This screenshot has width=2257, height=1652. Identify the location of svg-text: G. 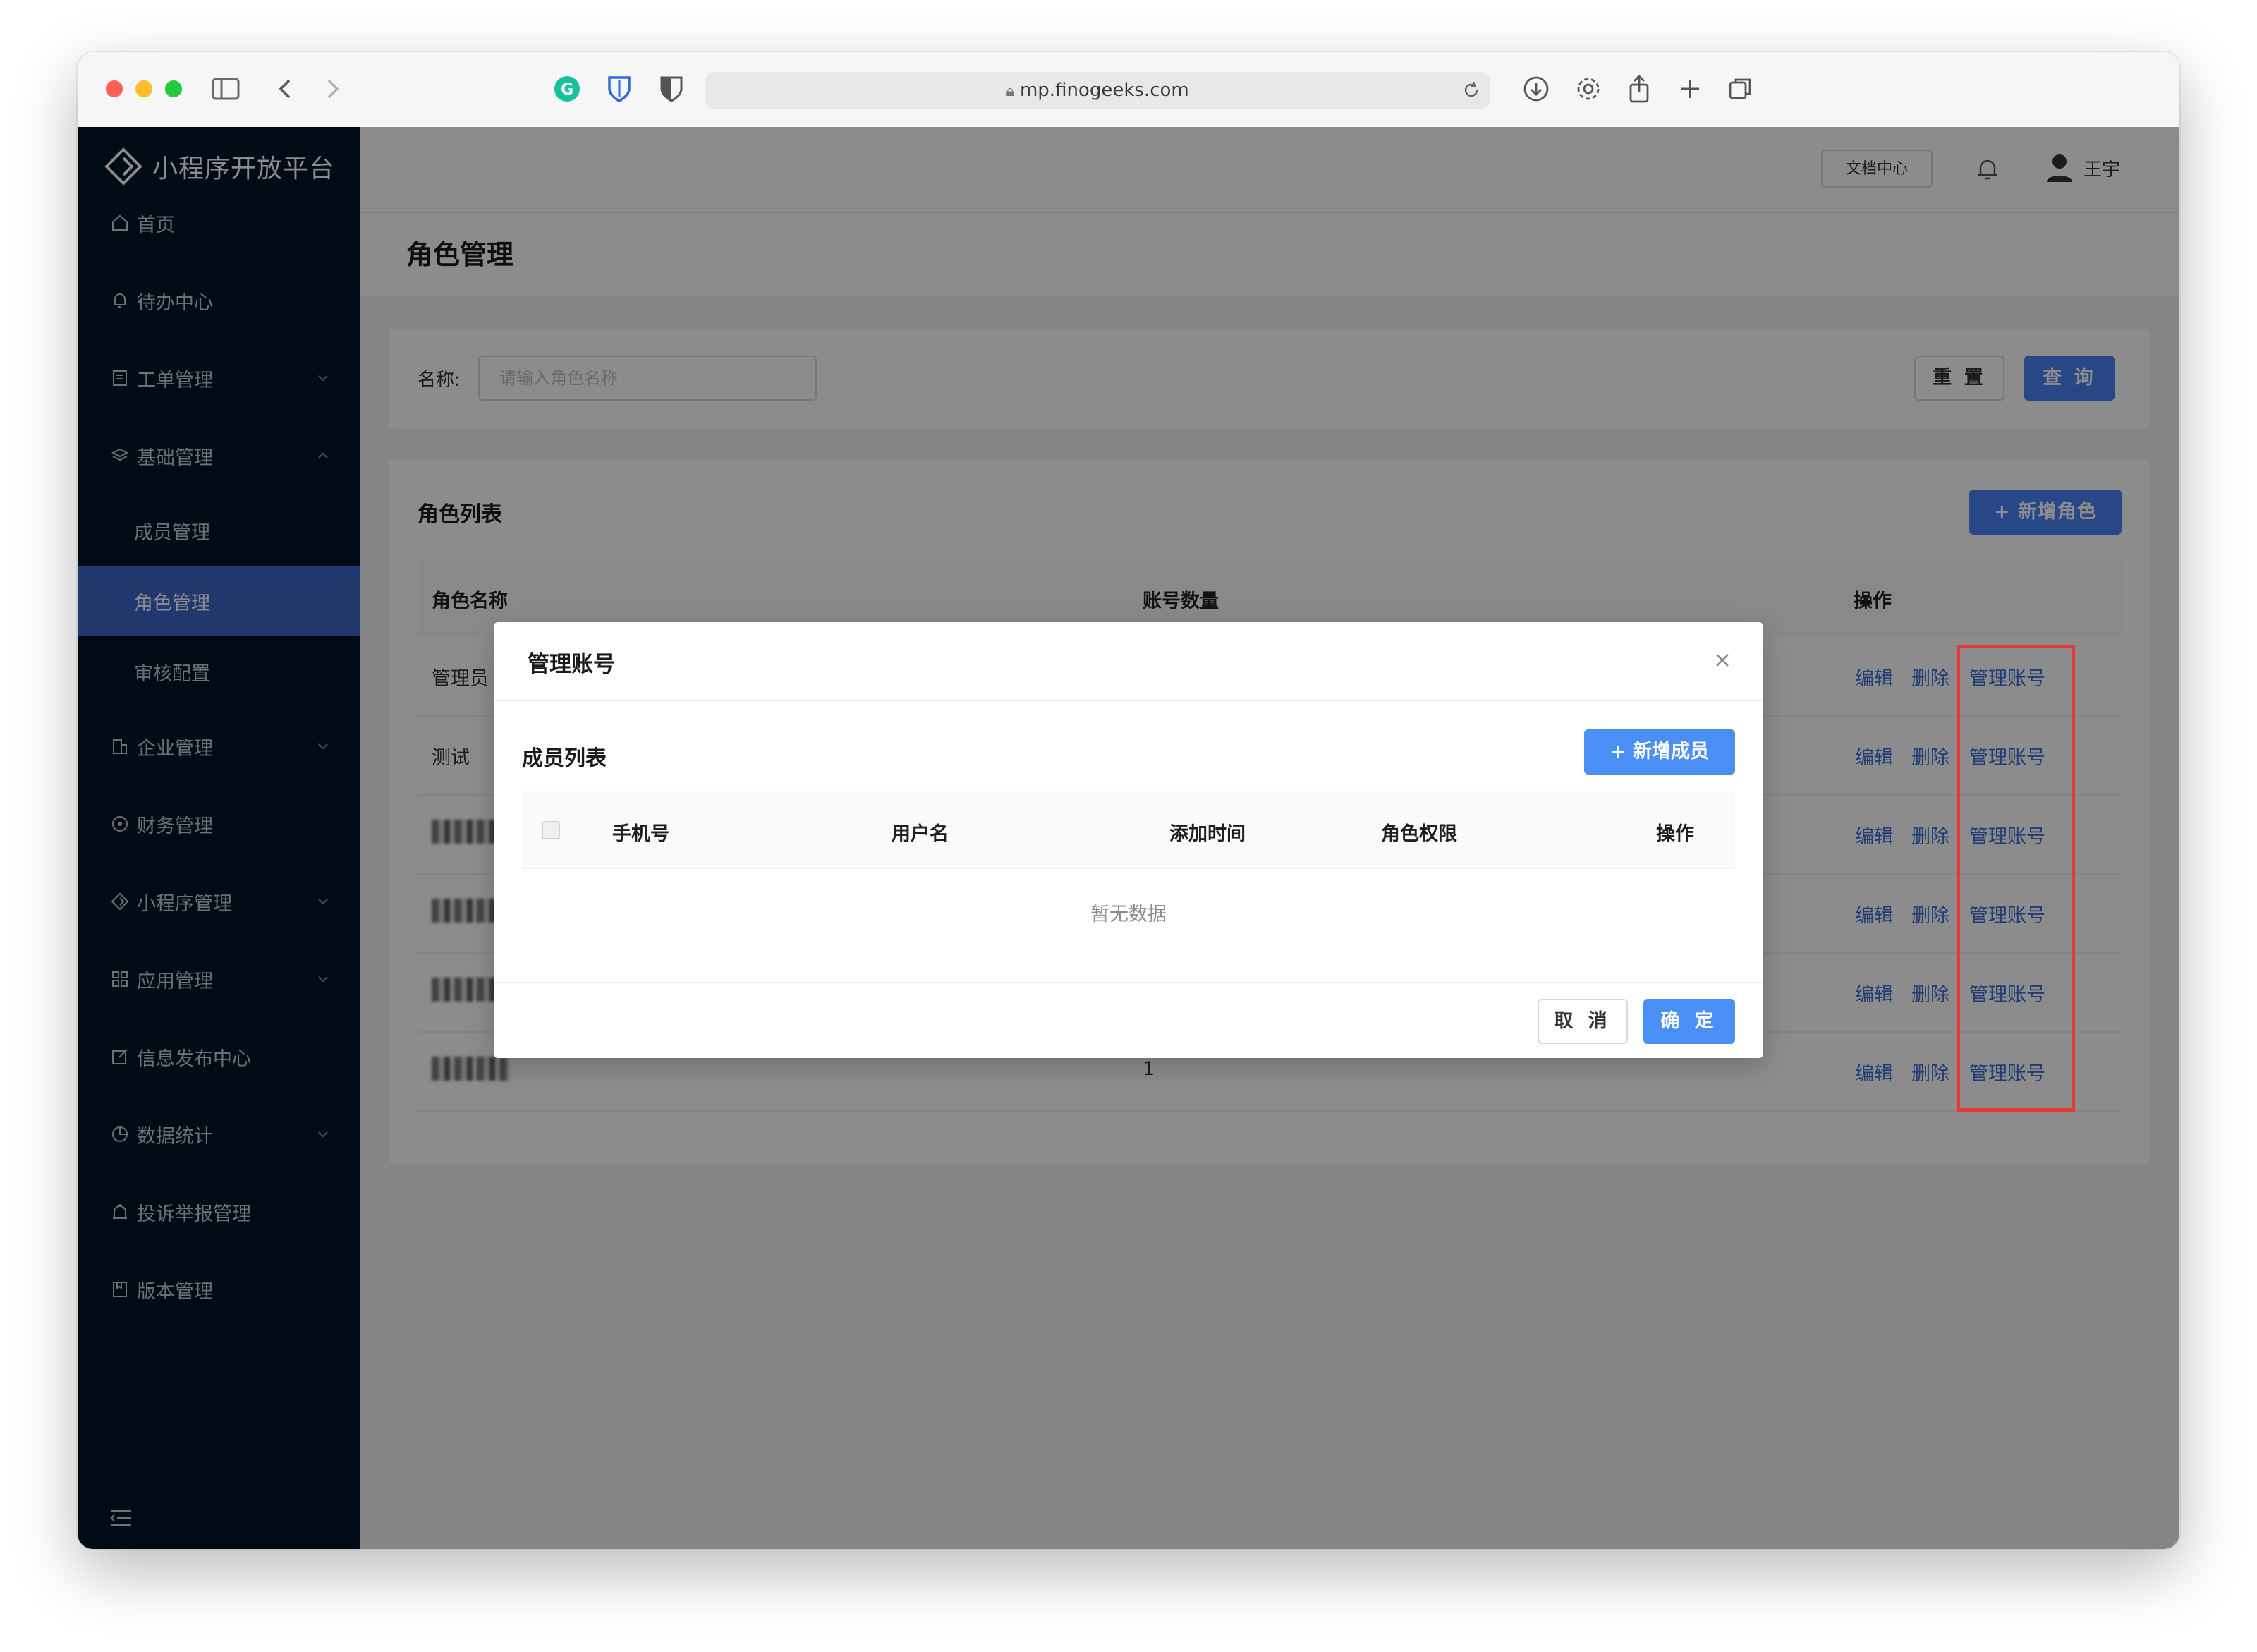
(567, 90).